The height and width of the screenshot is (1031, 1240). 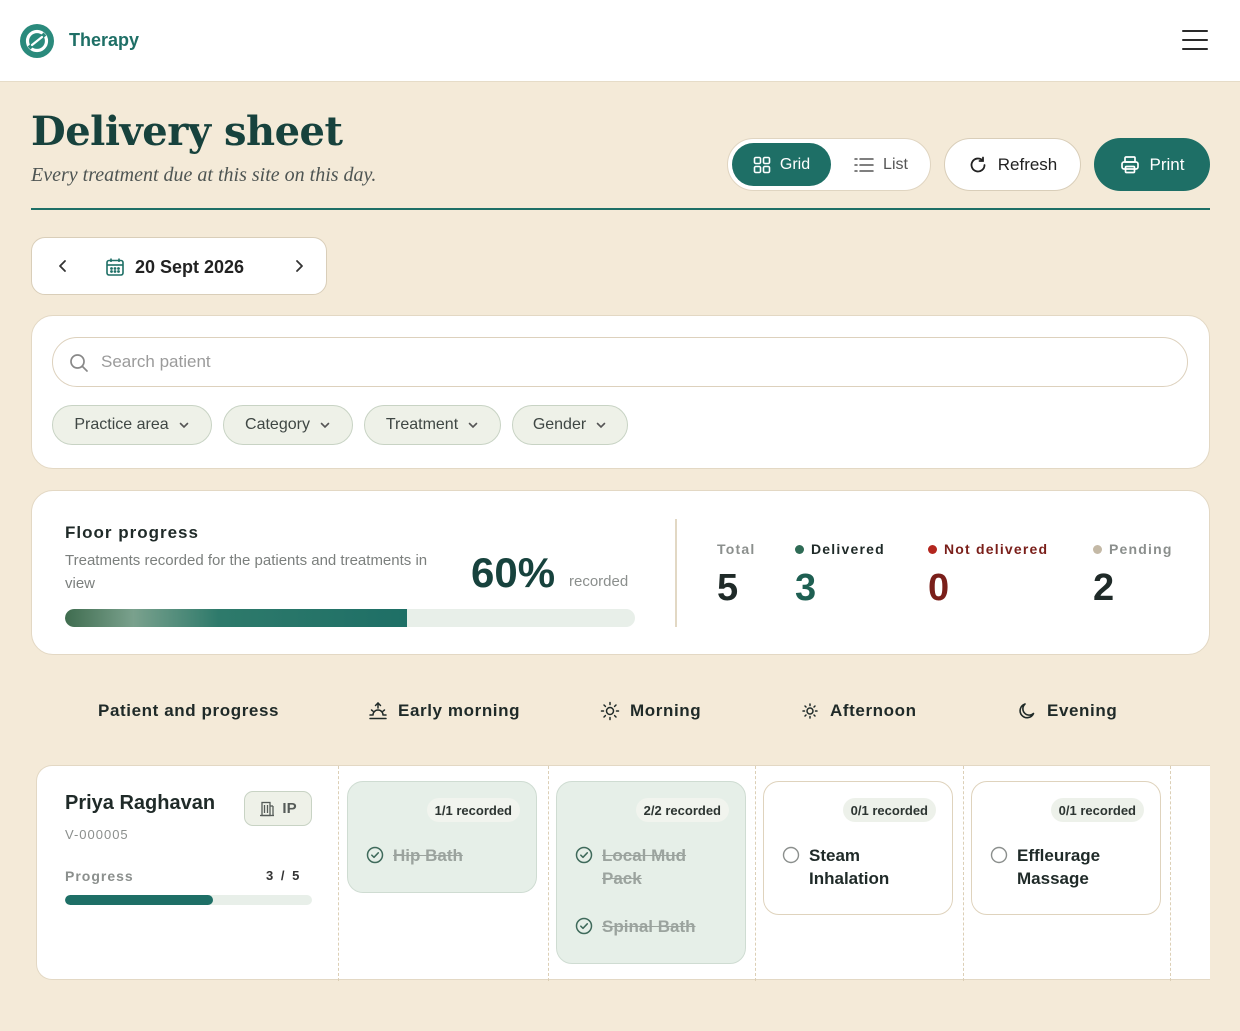 I want to click on treatment-item: Local Mud Pack, so click(x=640, y=867).